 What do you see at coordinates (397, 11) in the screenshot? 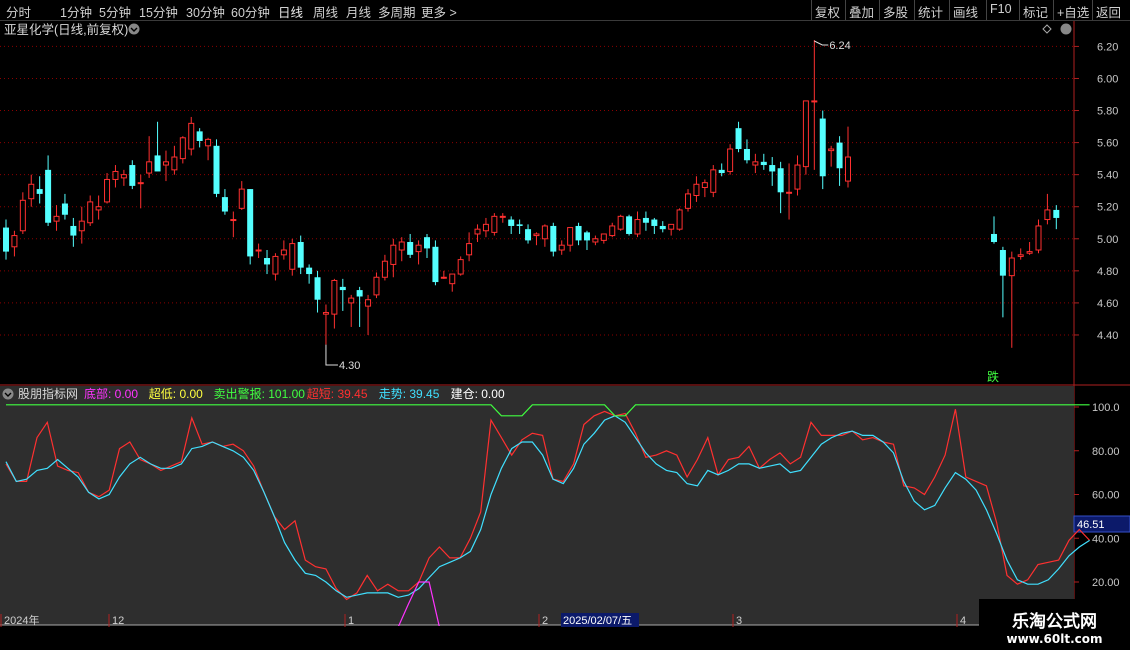
I see `toolbar-tab-9: 多周期` at bounding box center [397, 11].